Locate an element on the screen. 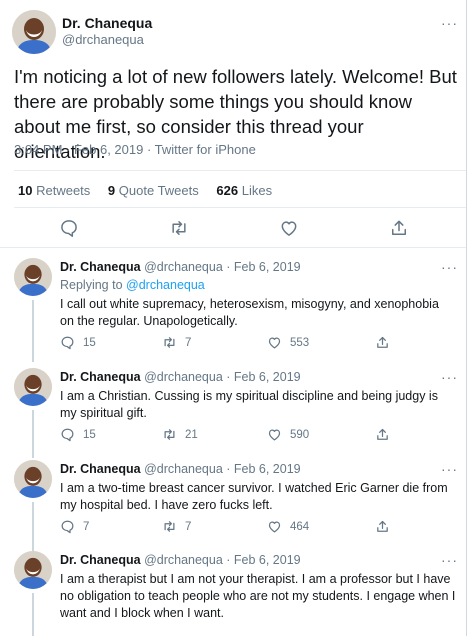  tweet-actions: 15 21 590 is located at coordinates (260, 435).